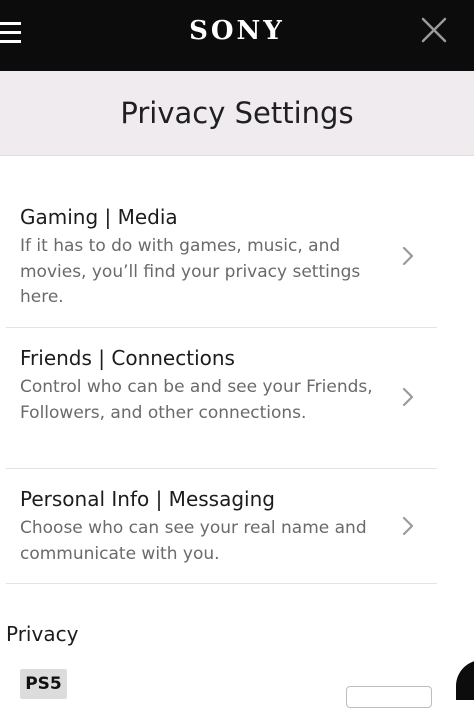  Describe the element at coordinates (127, 358) in the screenshot. I see `card-title: Friends | Connections` at that location.